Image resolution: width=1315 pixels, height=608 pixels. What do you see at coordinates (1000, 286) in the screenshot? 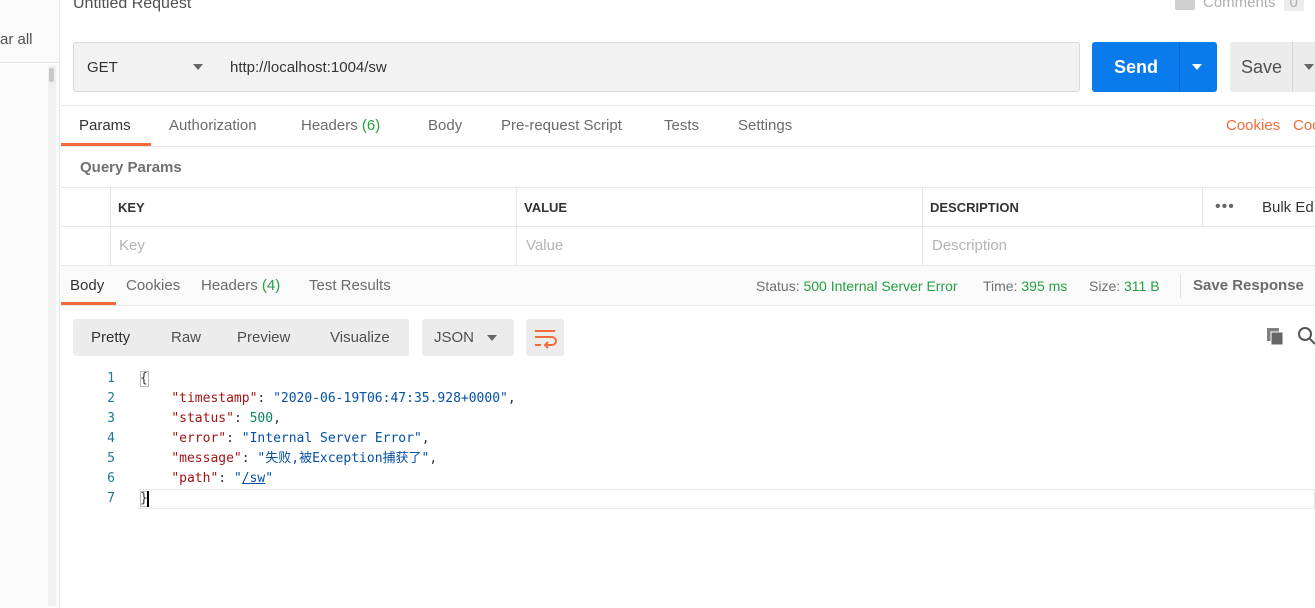
I see `time-label: Time:` at bounding box center [1000, 286].